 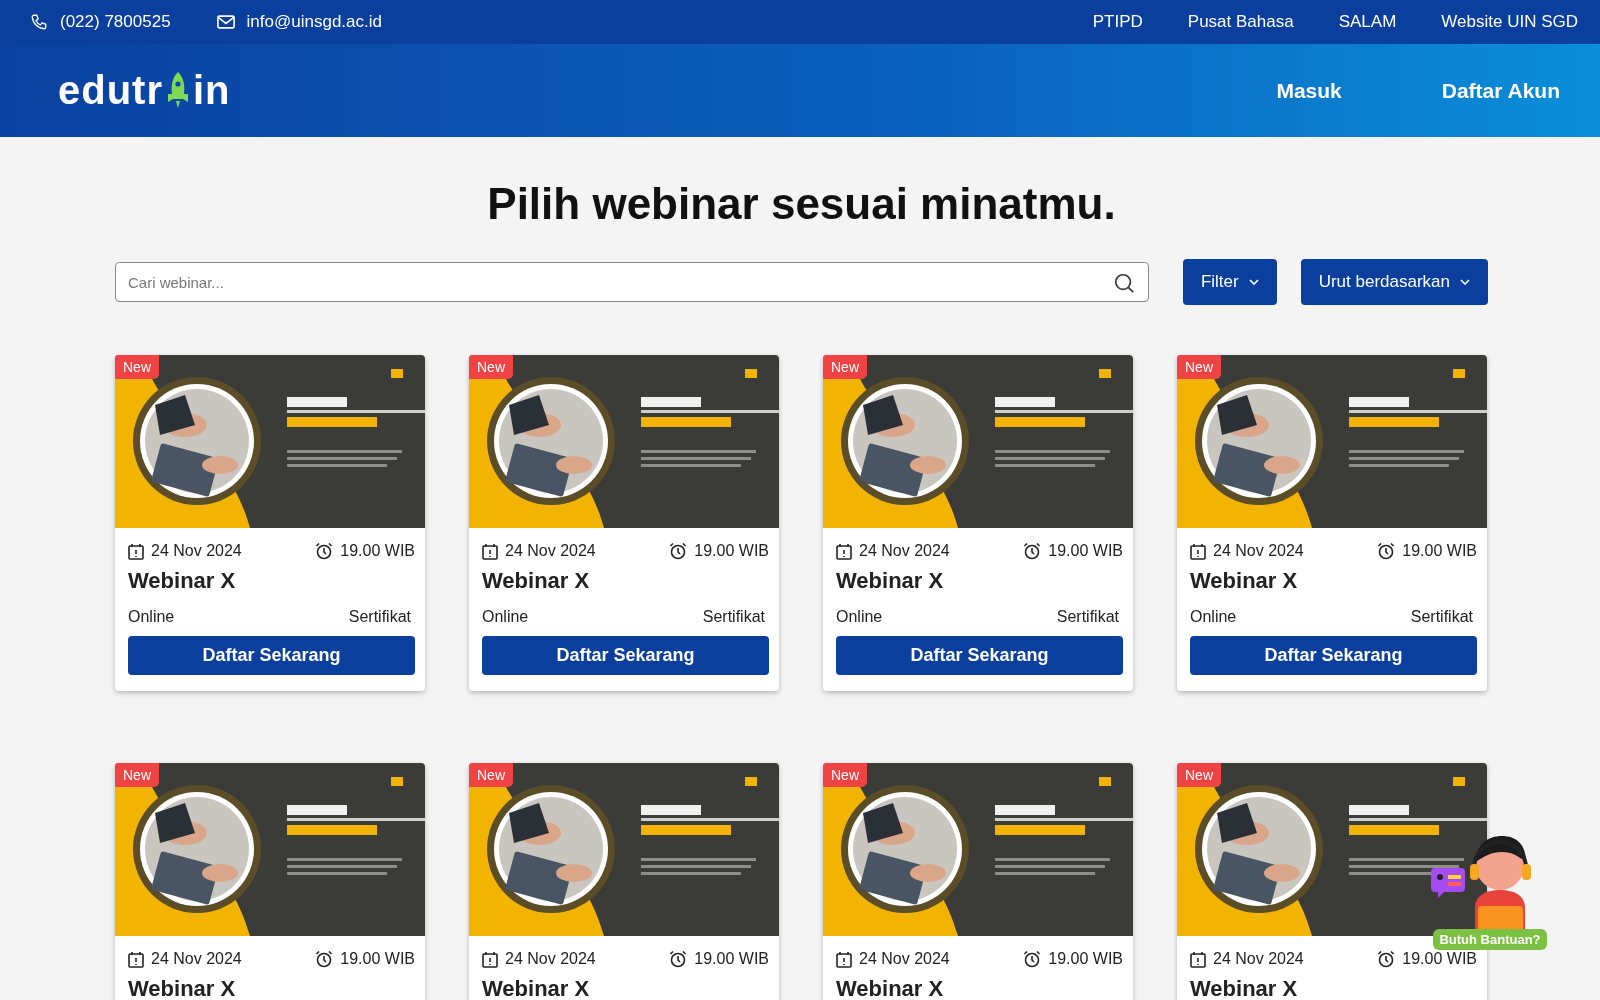 What do you see at coordinates (115, 22) in the screenshot?
I see `phone-number: (022) 7800525` at bounding box center [115, 22].